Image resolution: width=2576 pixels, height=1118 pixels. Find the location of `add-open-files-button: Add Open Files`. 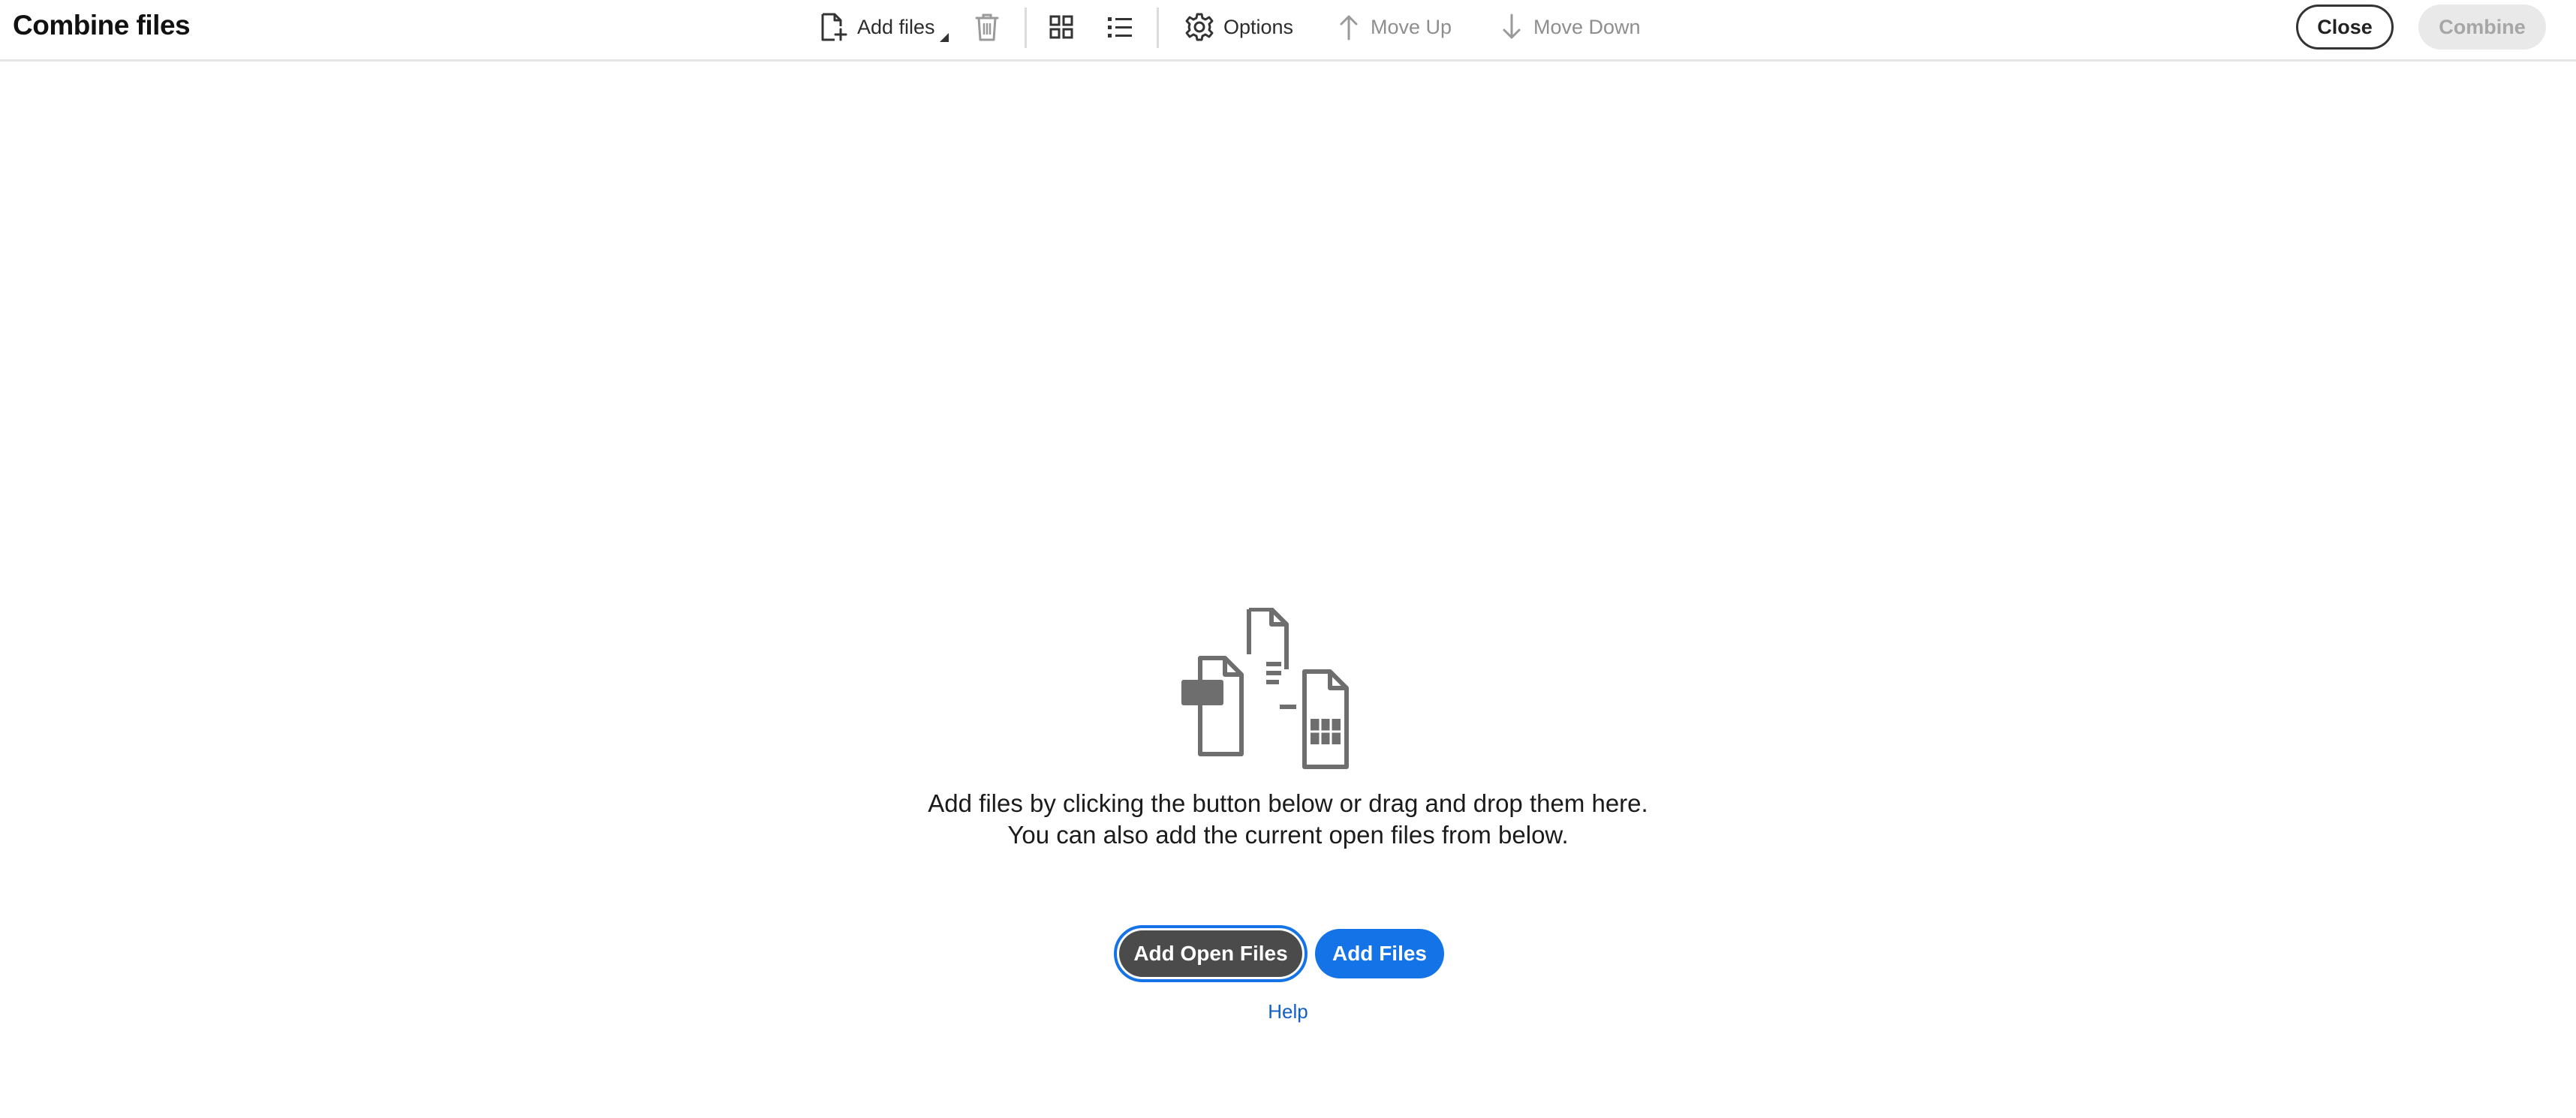

add-open-files-button: Add Open Files is located at coordinates (1211, 953).